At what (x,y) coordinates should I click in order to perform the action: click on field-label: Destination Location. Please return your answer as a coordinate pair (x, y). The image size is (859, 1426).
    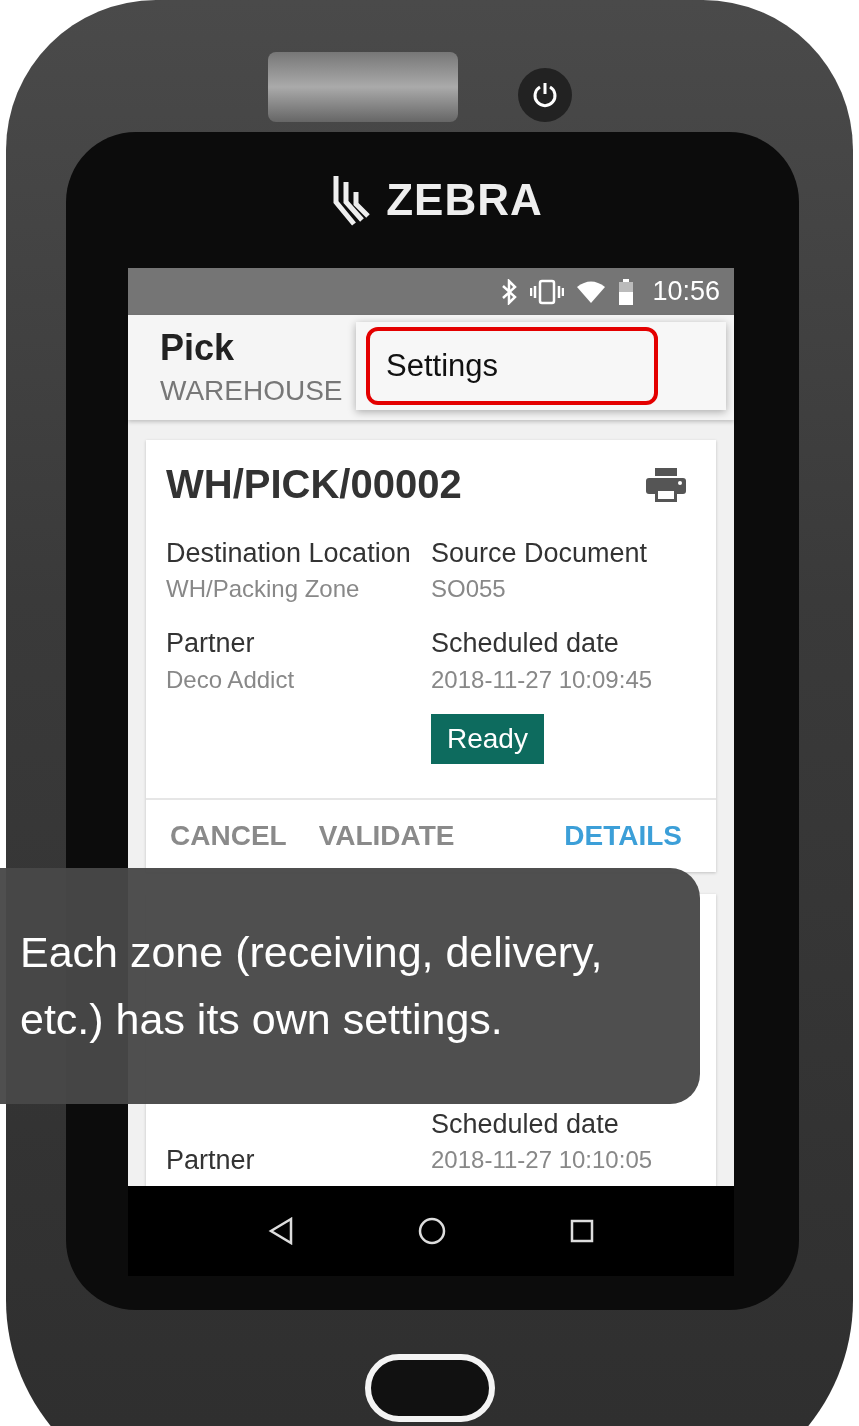
    Looking at the image, I should click on (288, 553).